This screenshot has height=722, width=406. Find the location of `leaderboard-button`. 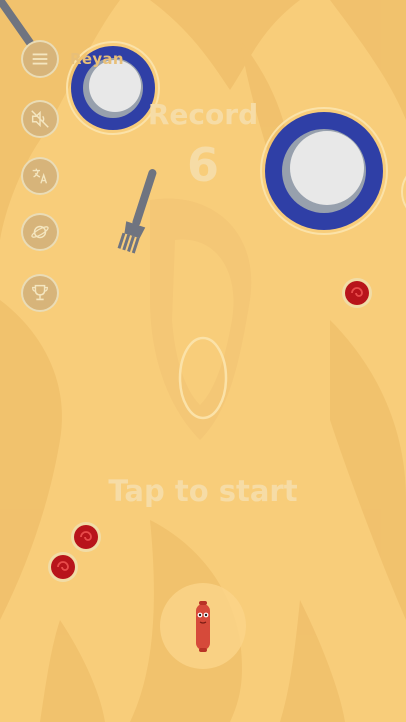

leaderboard-button is located at coordinates (40, 293).